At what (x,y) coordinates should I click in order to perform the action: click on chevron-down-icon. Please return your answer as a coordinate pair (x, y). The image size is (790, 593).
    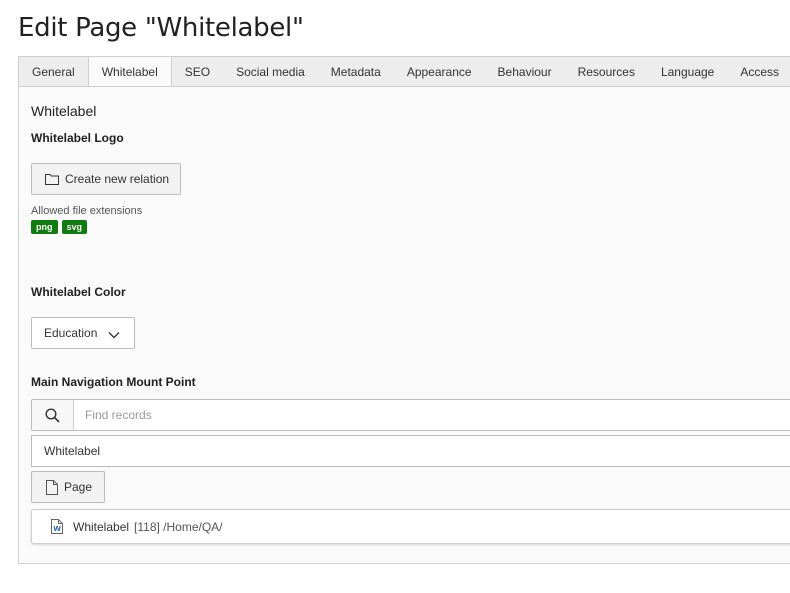
    Looking at the image, I should click on (114, 335).